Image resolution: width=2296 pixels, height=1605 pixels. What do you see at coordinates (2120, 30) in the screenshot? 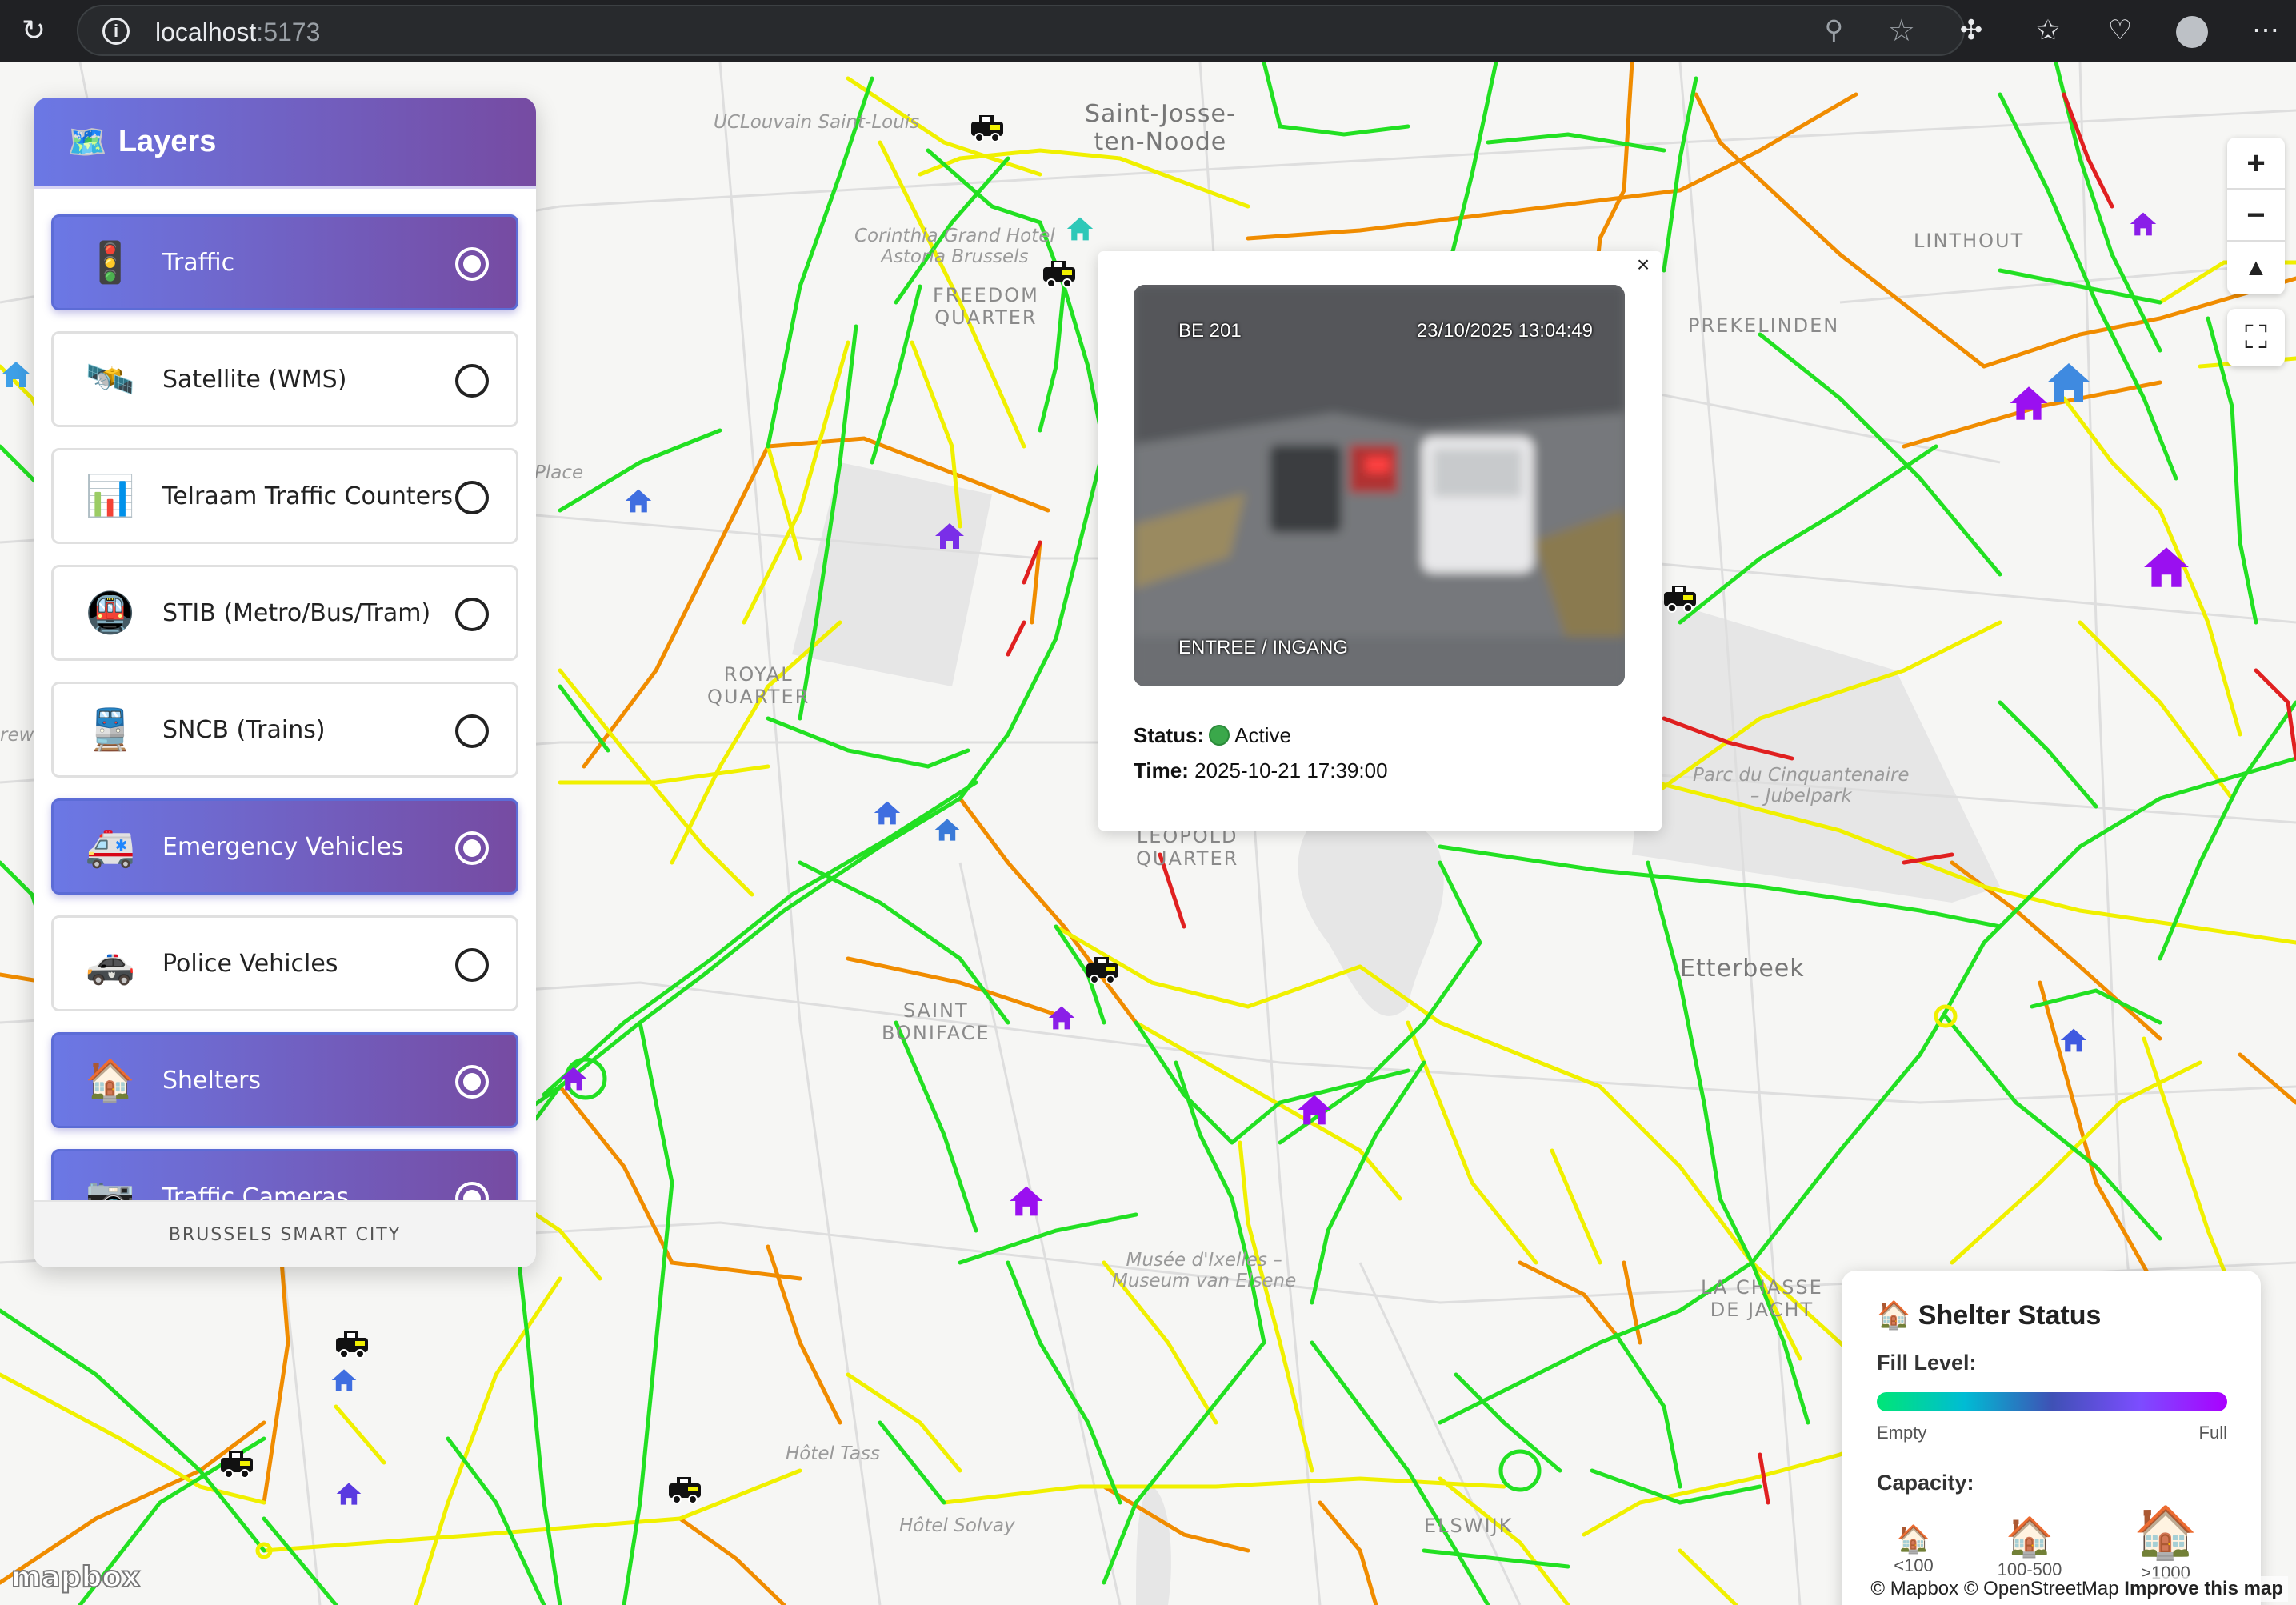
I see `browser-essentials-icon: ♡` at bounding box center [2120, 30].